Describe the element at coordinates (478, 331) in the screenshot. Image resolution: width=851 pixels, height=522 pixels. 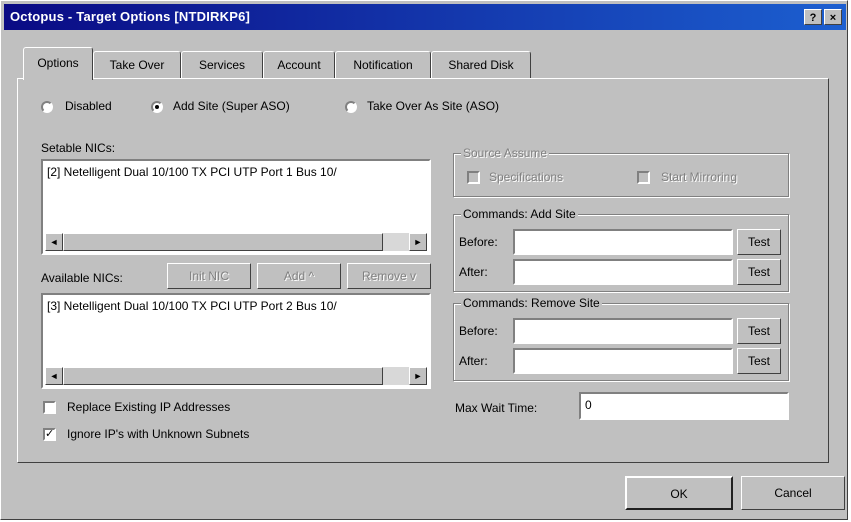
I see `remove-before-label: Before:` at that location.